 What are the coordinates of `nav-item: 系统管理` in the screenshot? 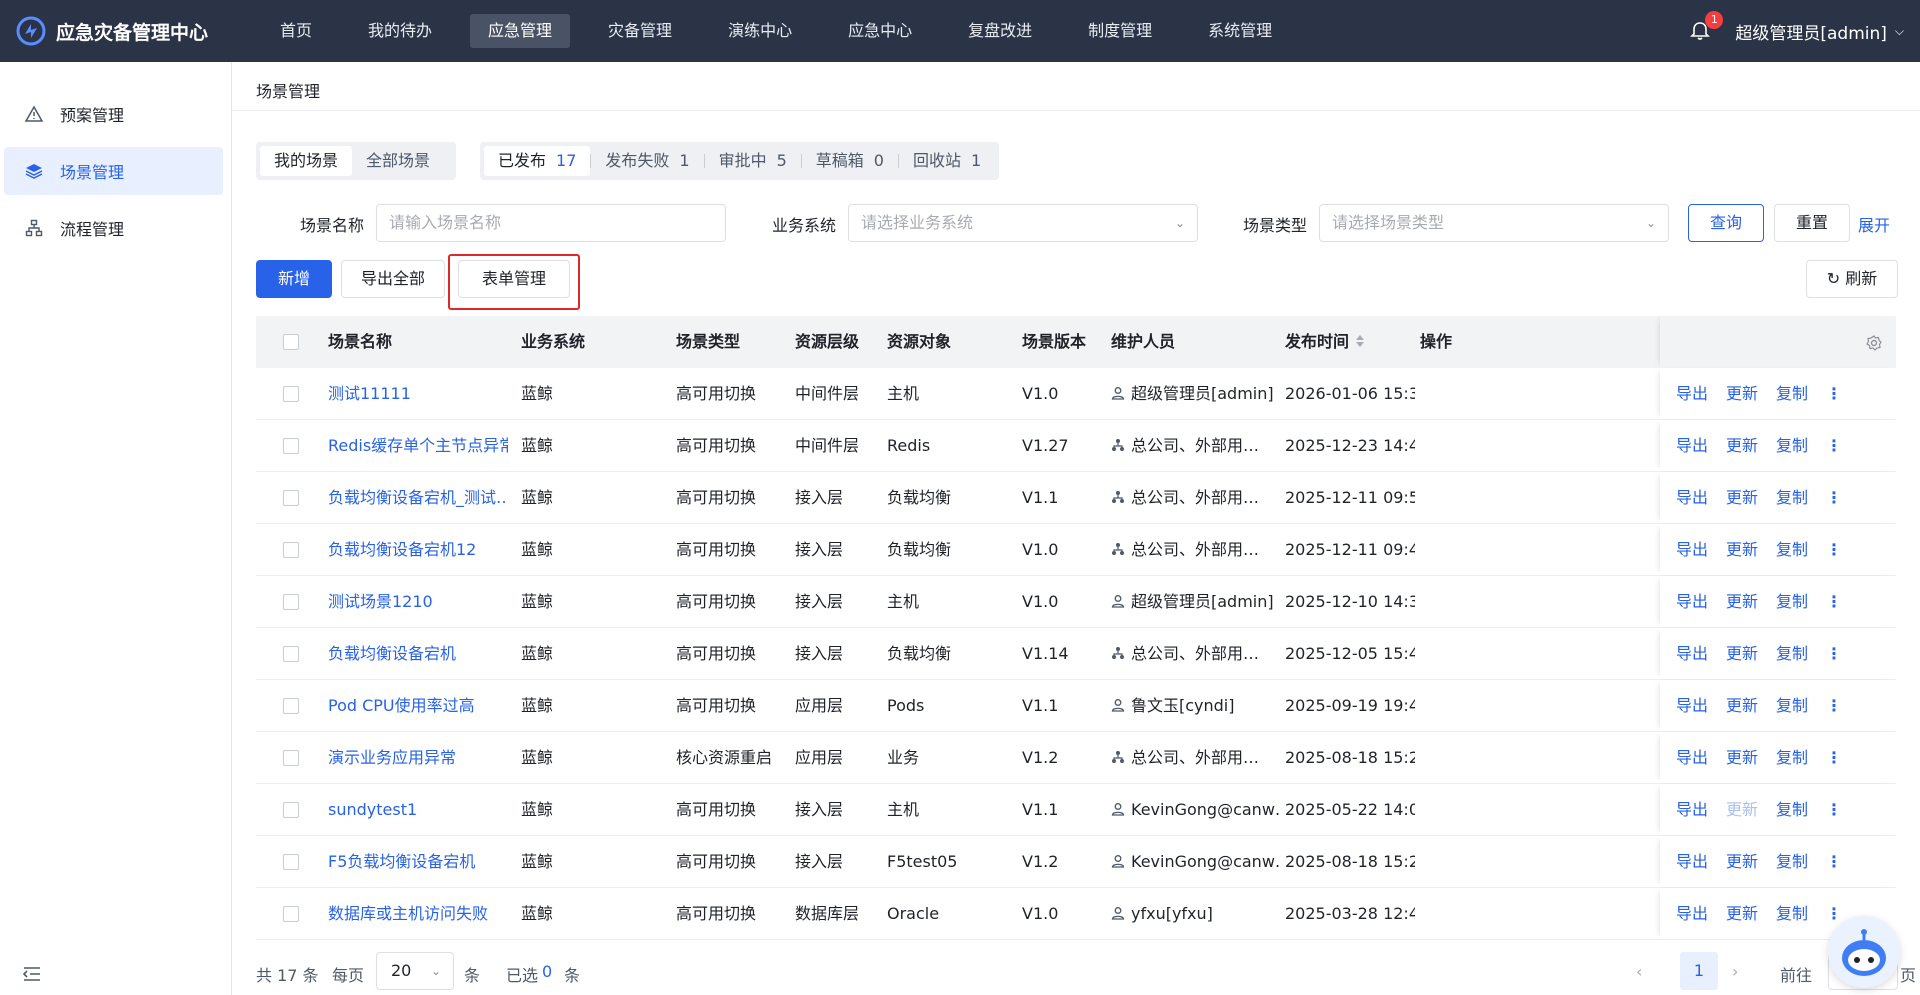 It's located at (1240, 31).